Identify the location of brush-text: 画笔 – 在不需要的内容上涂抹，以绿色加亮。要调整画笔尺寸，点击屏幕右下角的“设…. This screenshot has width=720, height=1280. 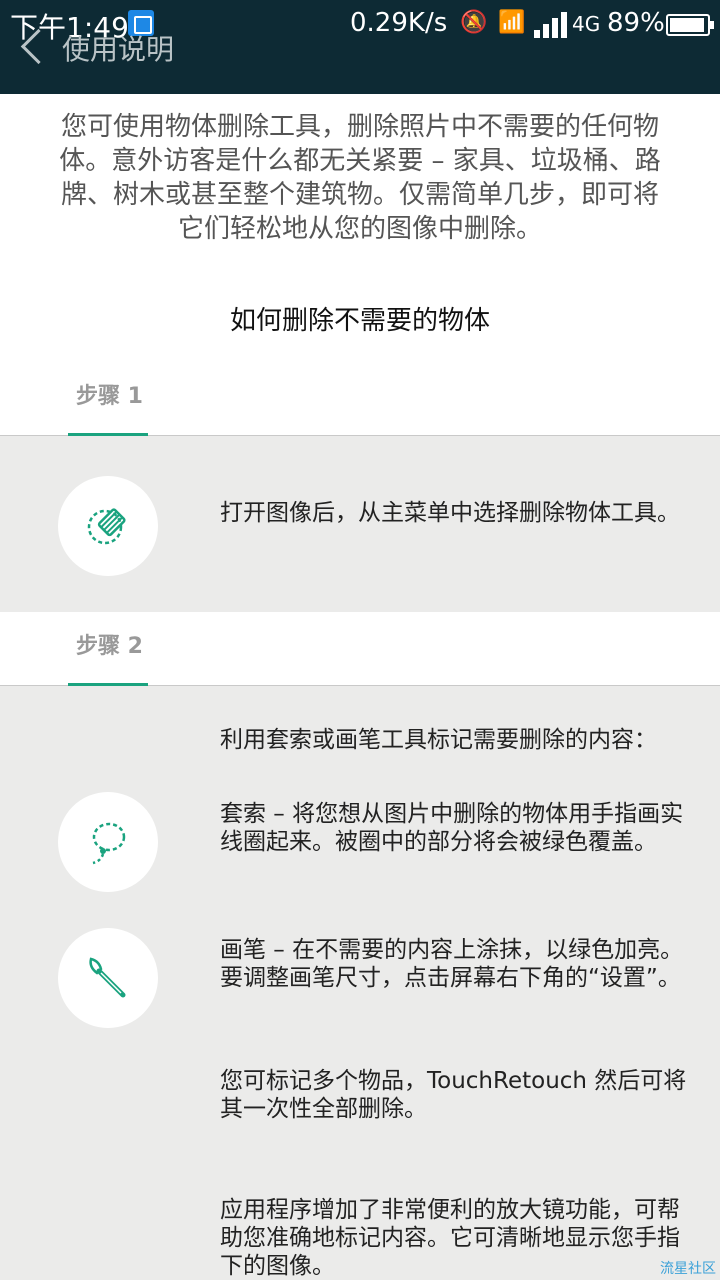
(452, 964).